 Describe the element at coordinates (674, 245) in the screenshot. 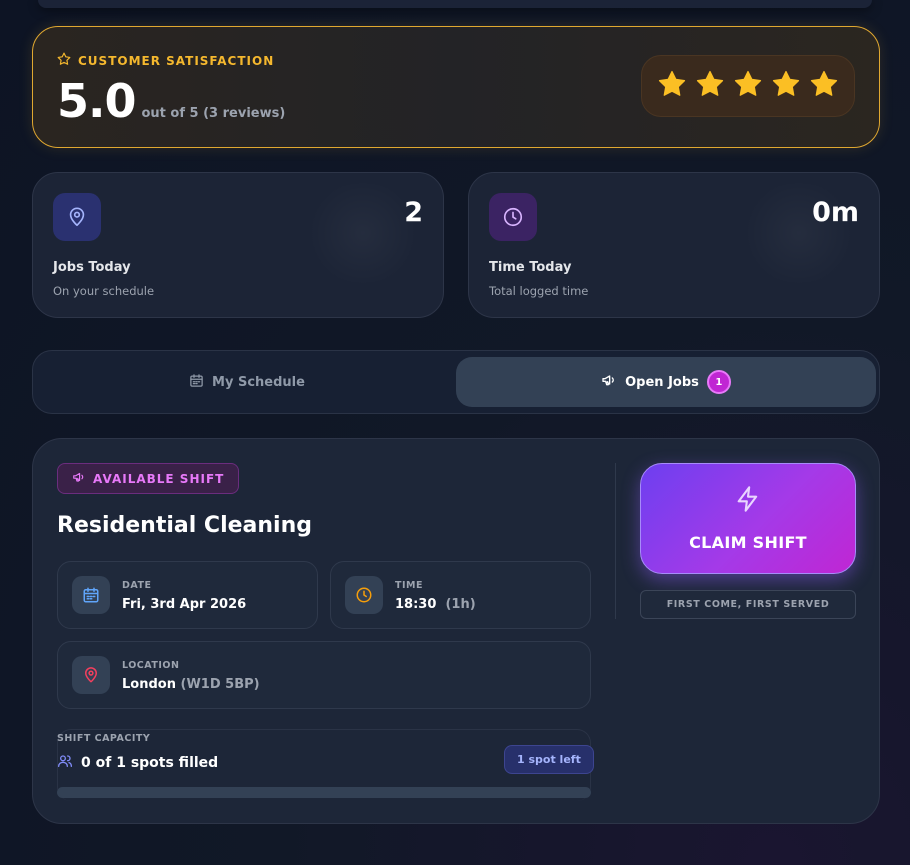

I see `time-today-card: 0m Time Today Total logged time` at that location.